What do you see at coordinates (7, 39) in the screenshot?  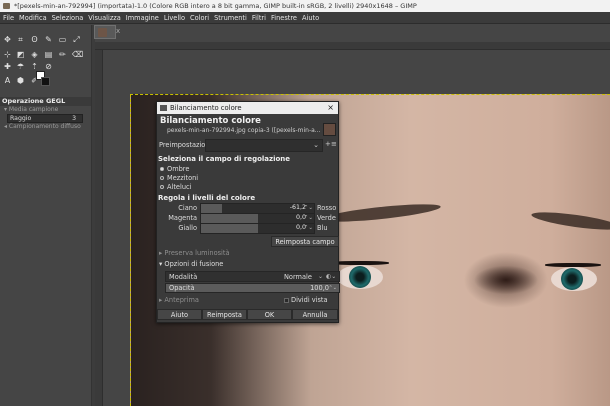 I see `move-tool-icon: ✥` at bounding box center [7, 39].